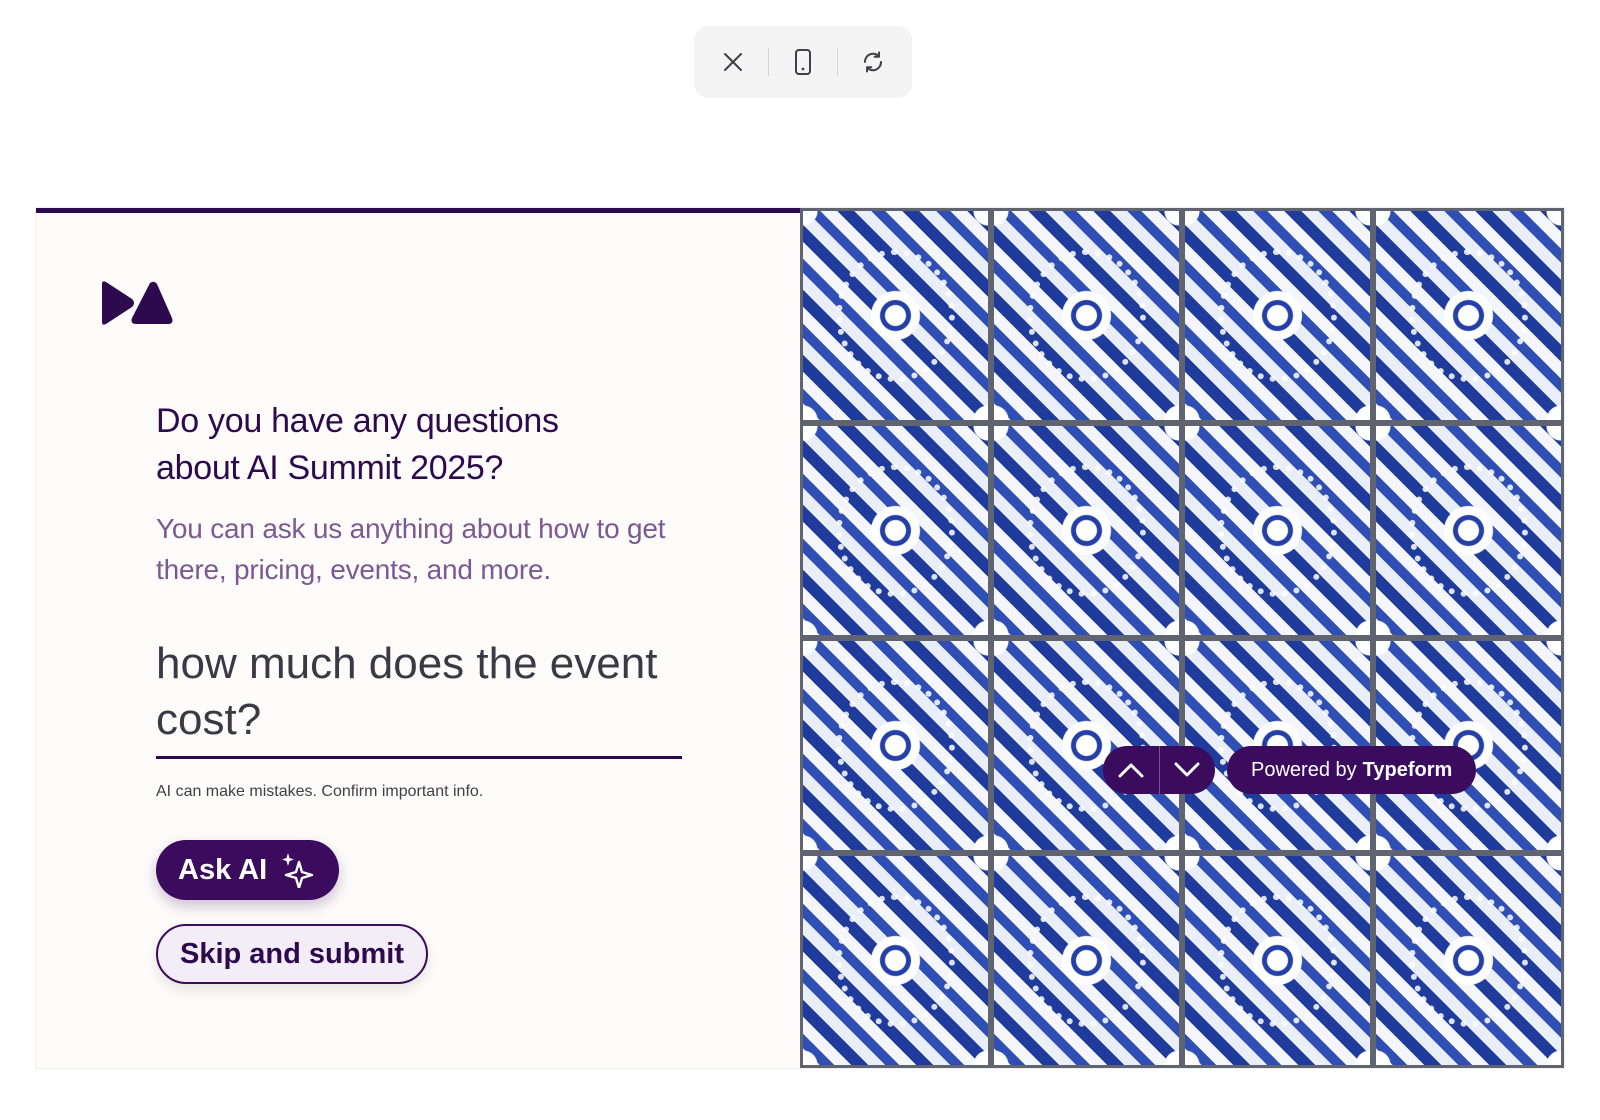  I want to click on chevron-up-icon, so click(1131, 770).